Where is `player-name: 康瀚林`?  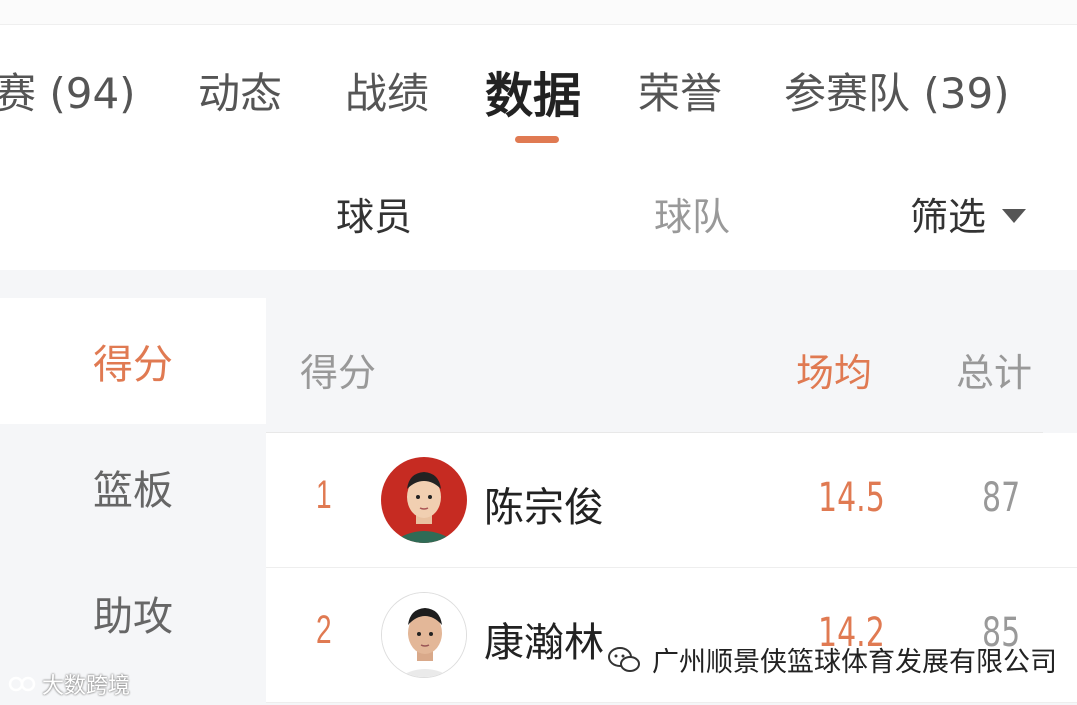
player-name: 康瀚林 is located at coordinates (544, 643).